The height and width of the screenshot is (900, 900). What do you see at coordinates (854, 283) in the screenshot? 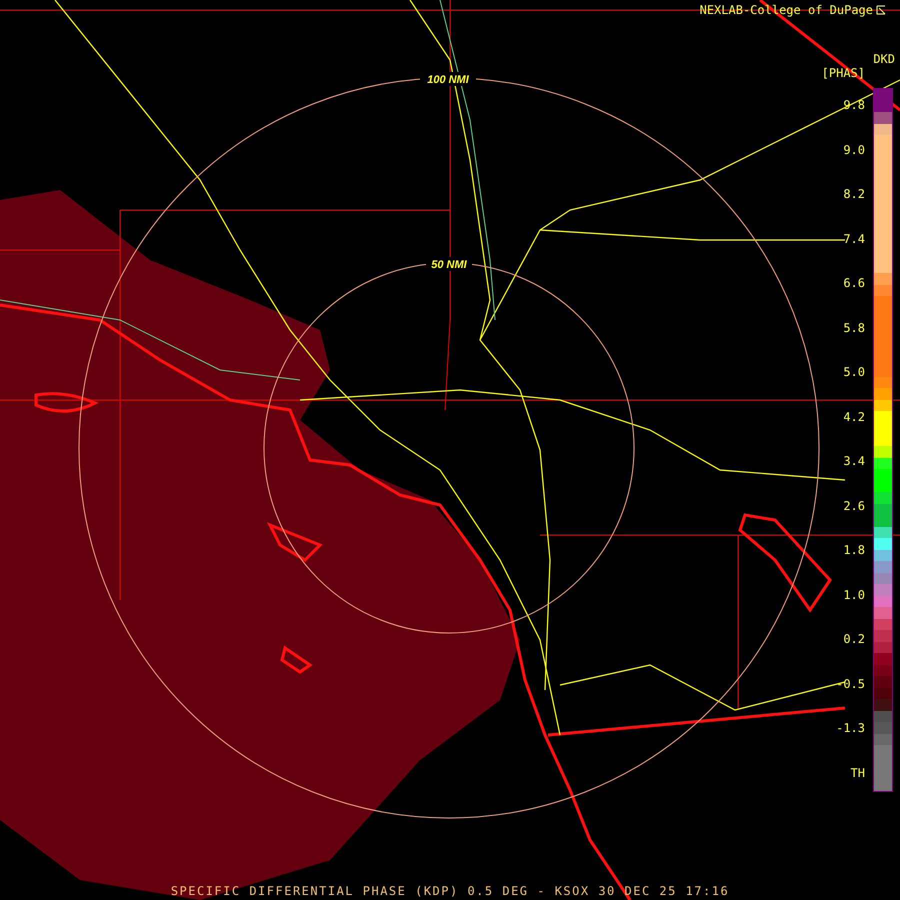
I see `legend-tick-label: 6.6` at bounding box center [854, 283].